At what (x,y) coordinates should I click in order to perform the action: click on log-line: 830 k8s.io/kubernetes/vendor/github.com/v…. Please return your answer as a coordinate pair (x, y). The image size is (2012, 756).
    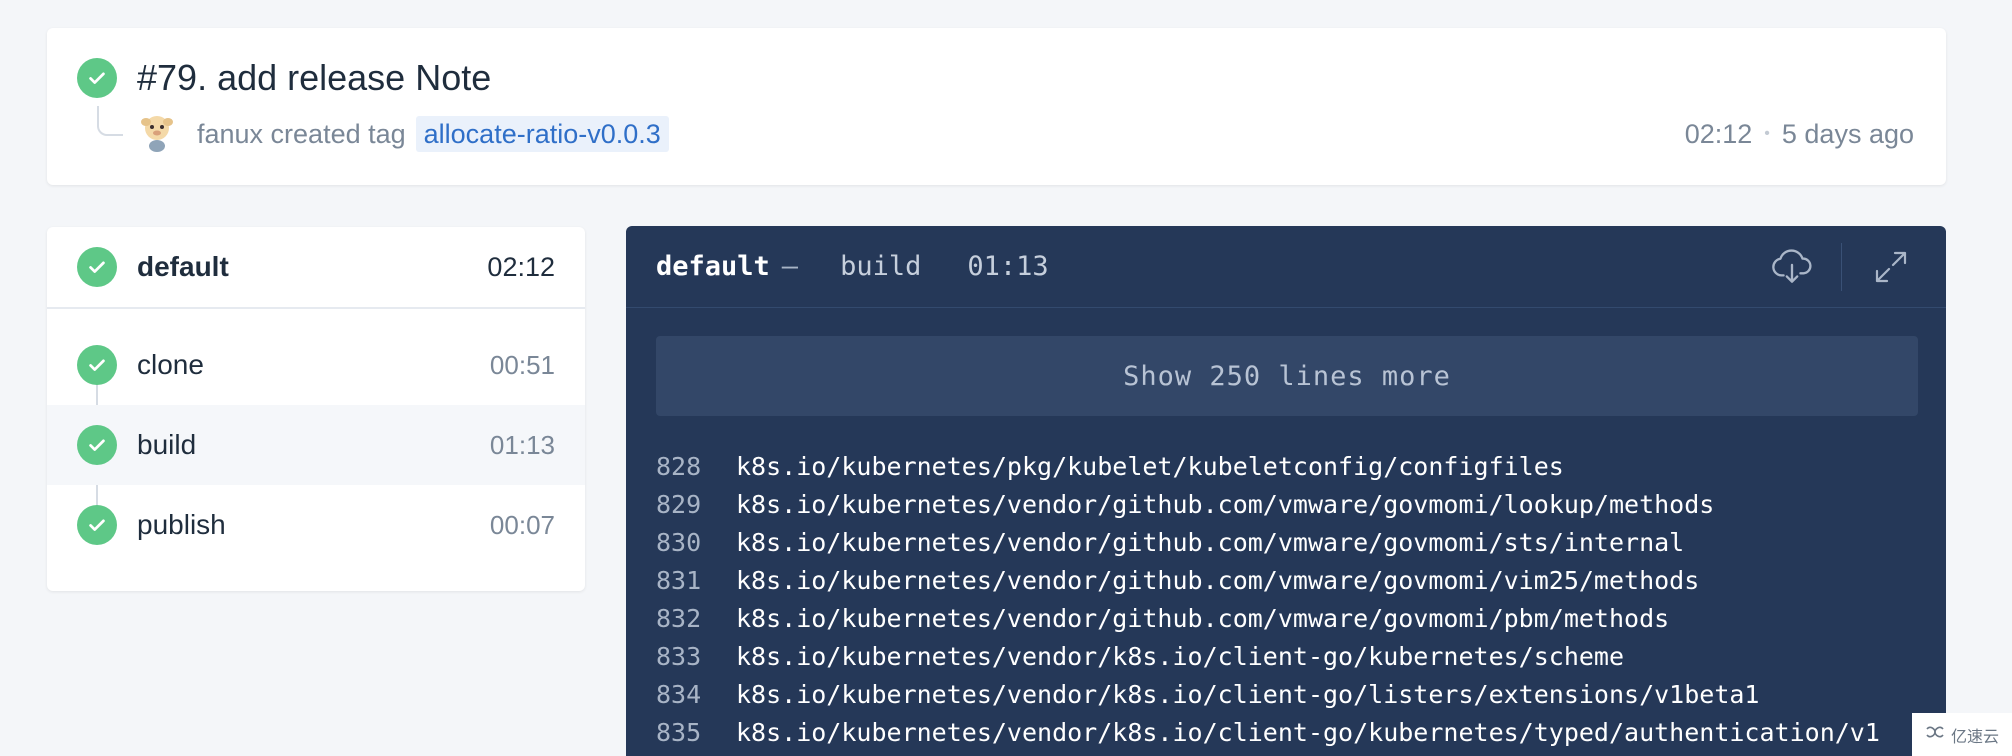
    Looking at the image, I should click on (1268, 542).